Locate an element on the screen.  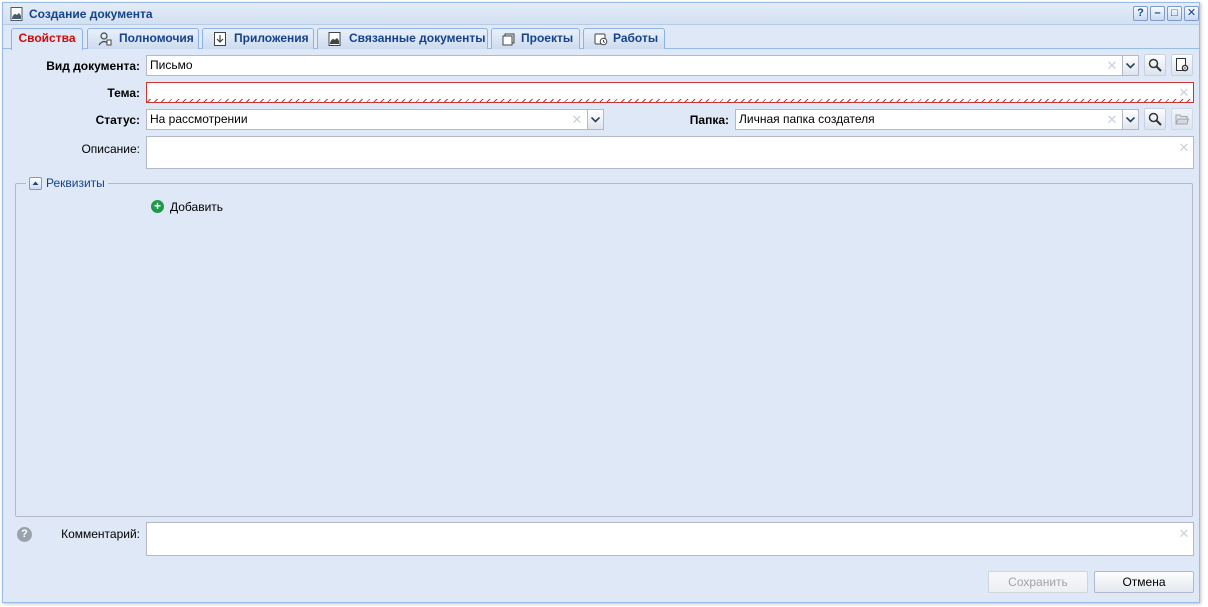
comment-textarea: ✕ is located at coordinates (670, 539).